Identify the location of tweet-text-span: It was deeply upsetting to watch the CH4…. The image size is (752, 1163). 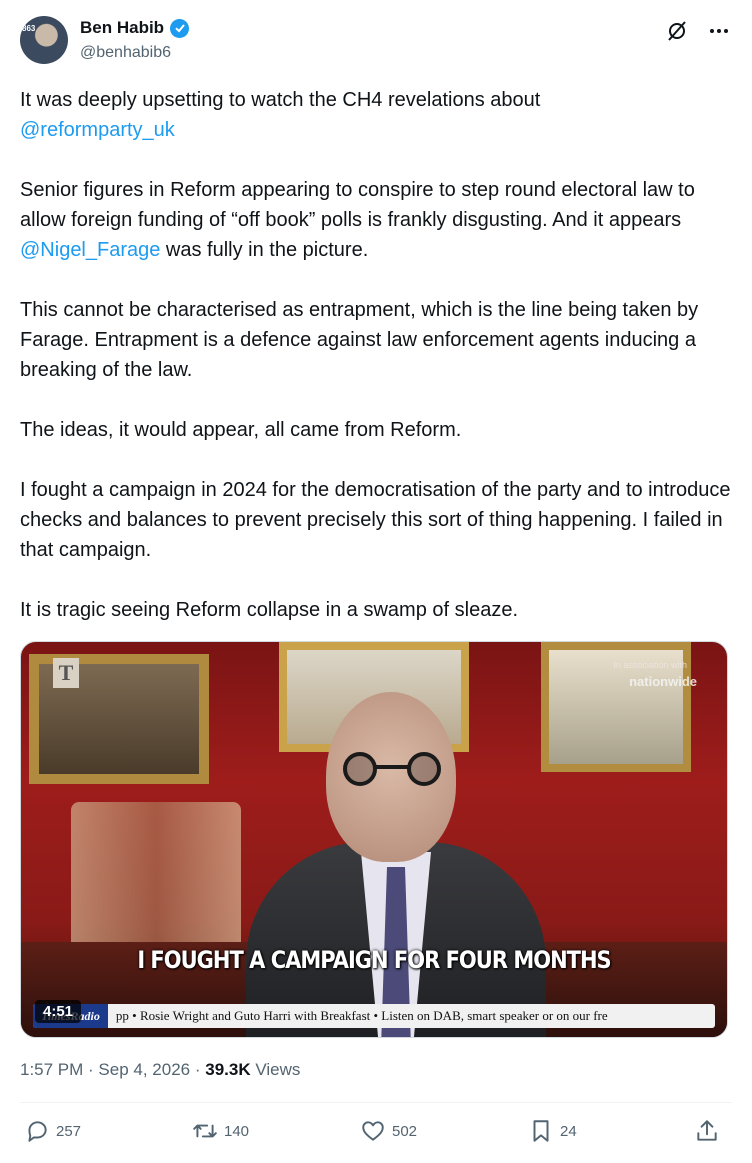
(280, 100).